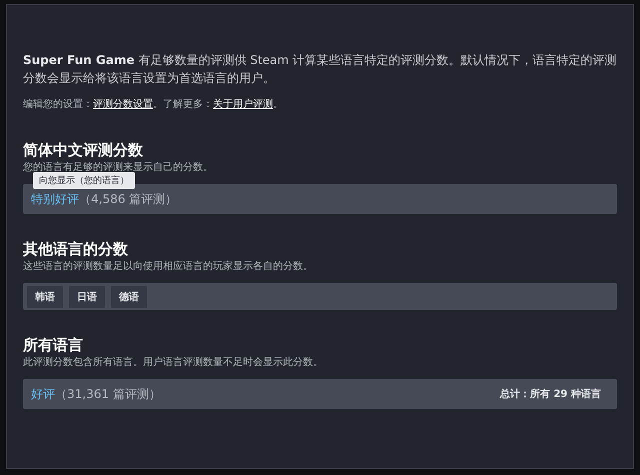 Image resolution: width=640 pixels, height=475 pixels. Describe the element at coordinates (45, 297) in the screenshot. I see `language-button: 韩语` at that location.